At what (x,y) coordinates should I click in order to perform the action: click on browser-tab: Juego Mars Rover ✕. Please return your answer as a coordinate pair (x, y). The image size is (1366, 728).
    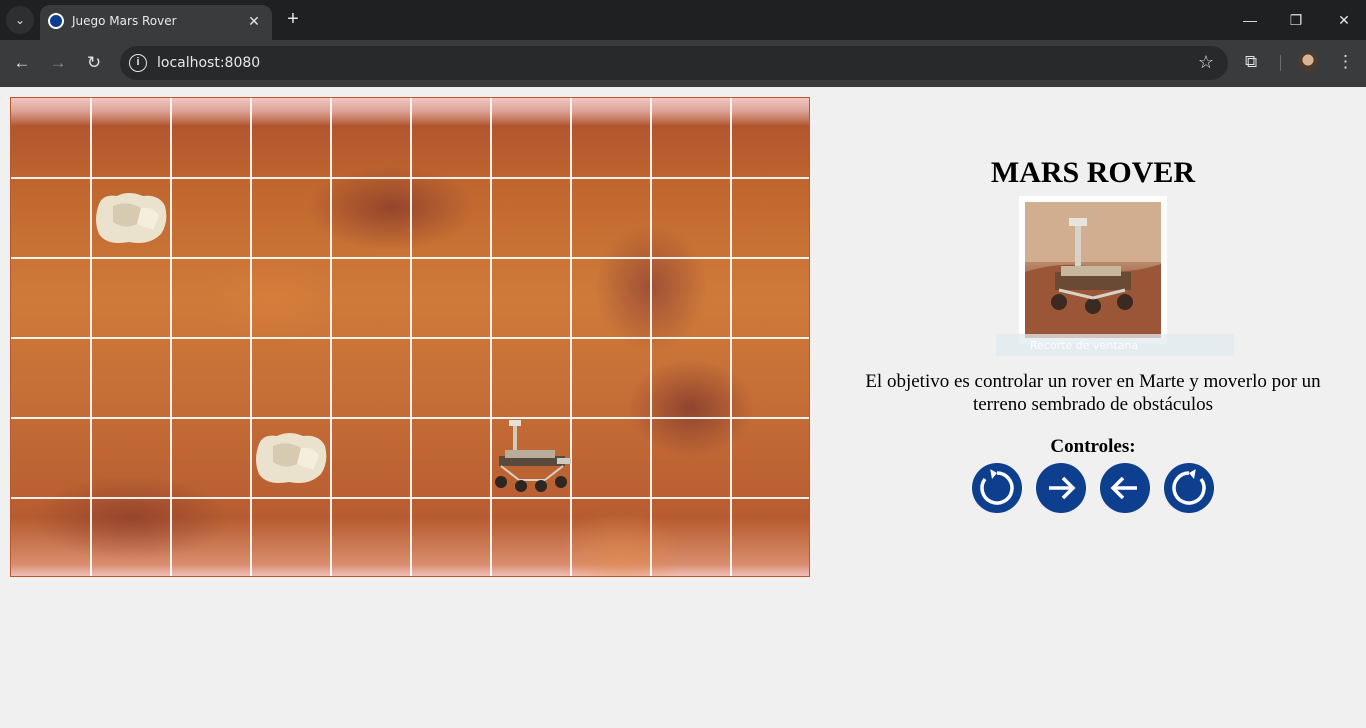
    Looking at the image, I should click on (156, 22).